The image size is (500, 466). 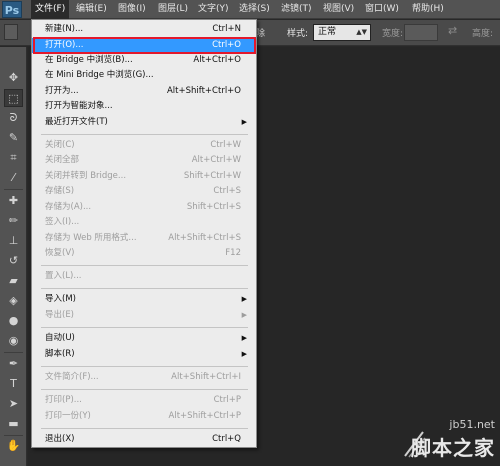 I want to click on blur-tool-icon: ●, so click(x=13, y=321).